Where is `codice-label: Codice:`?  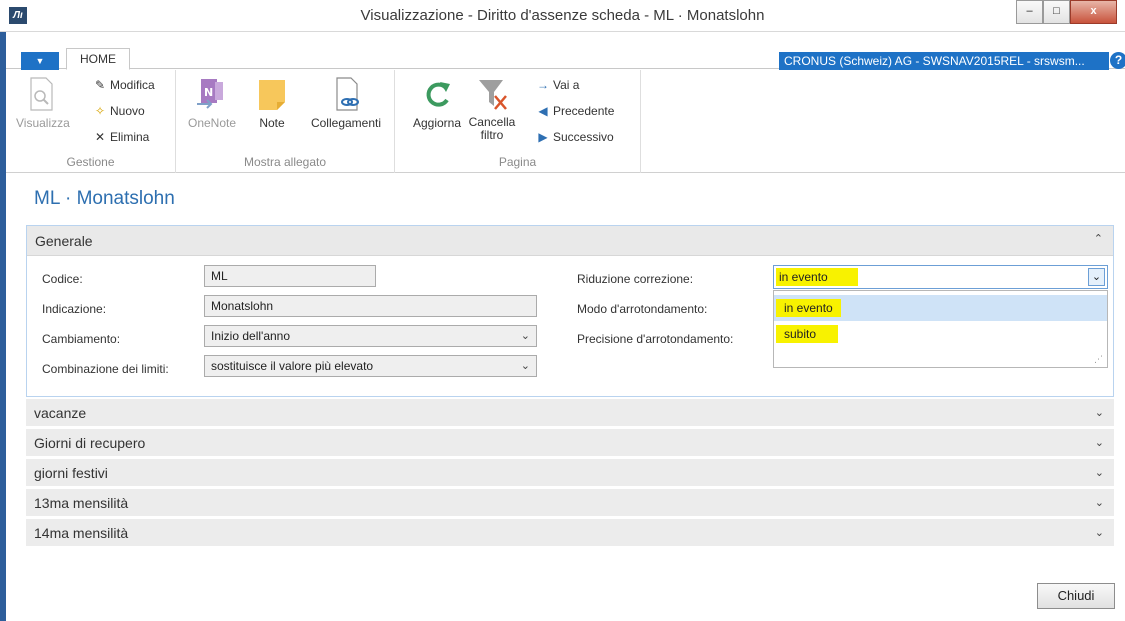
codice-label: Codice: is located at coordinates (62, 279).